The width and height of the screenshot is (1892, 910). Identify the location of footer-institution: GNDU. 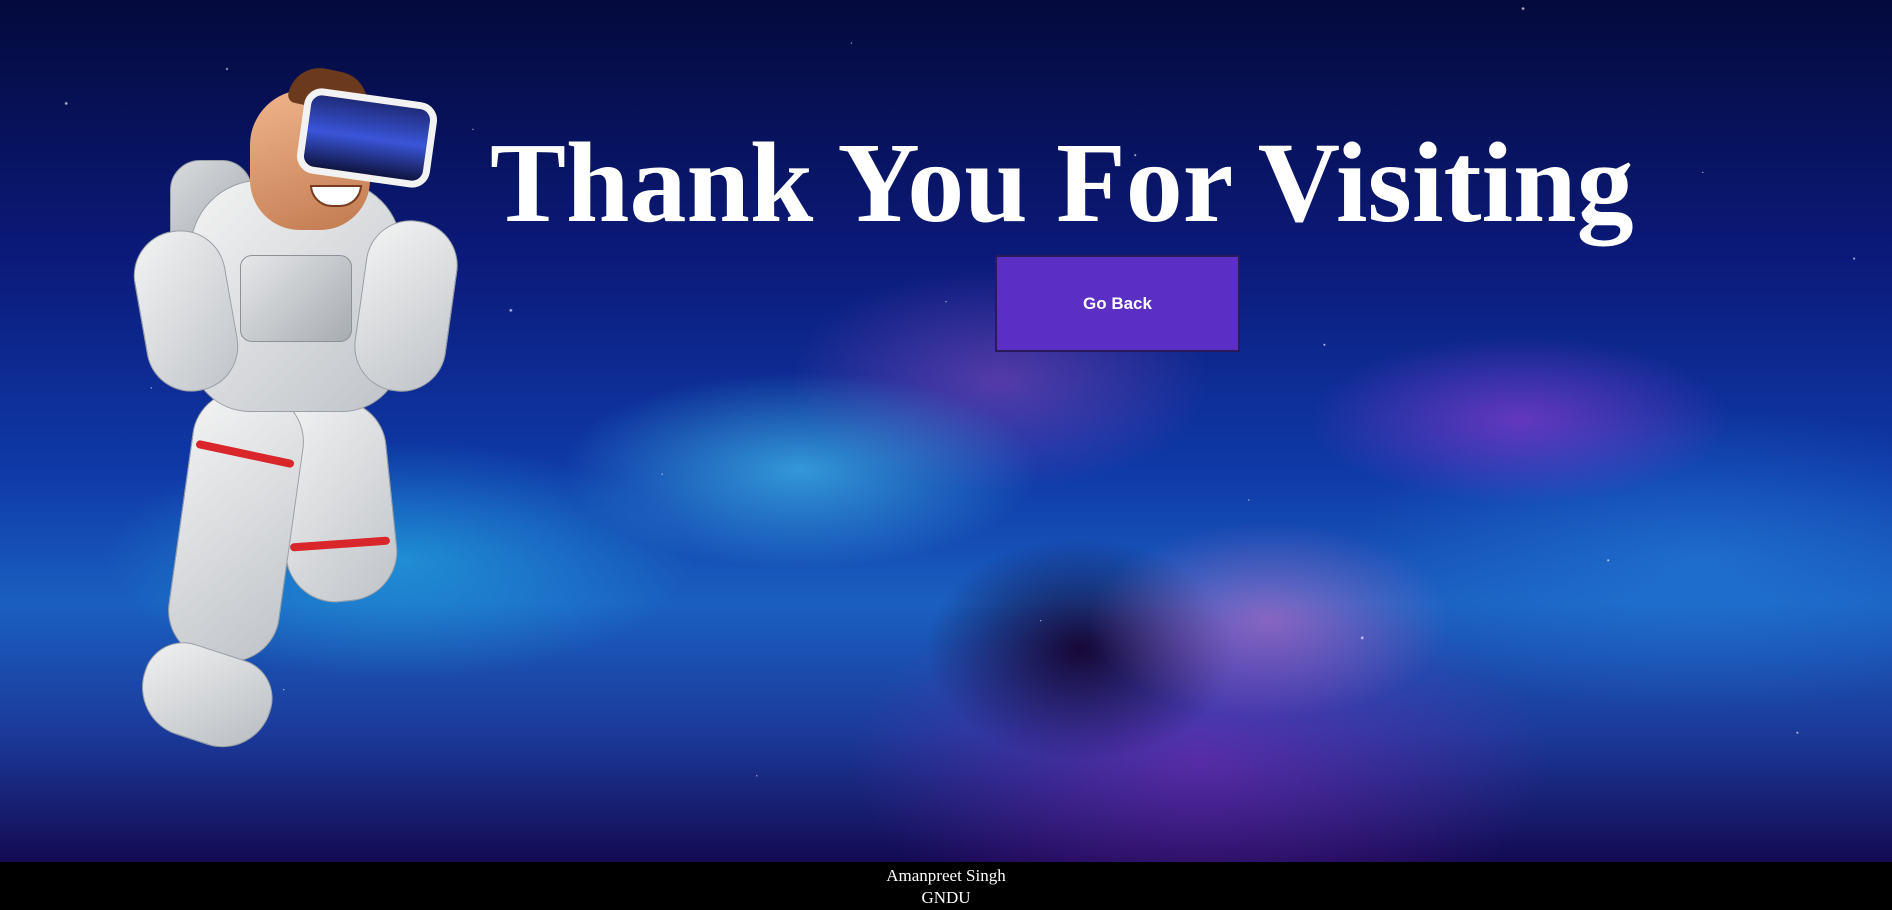
(946, 897).